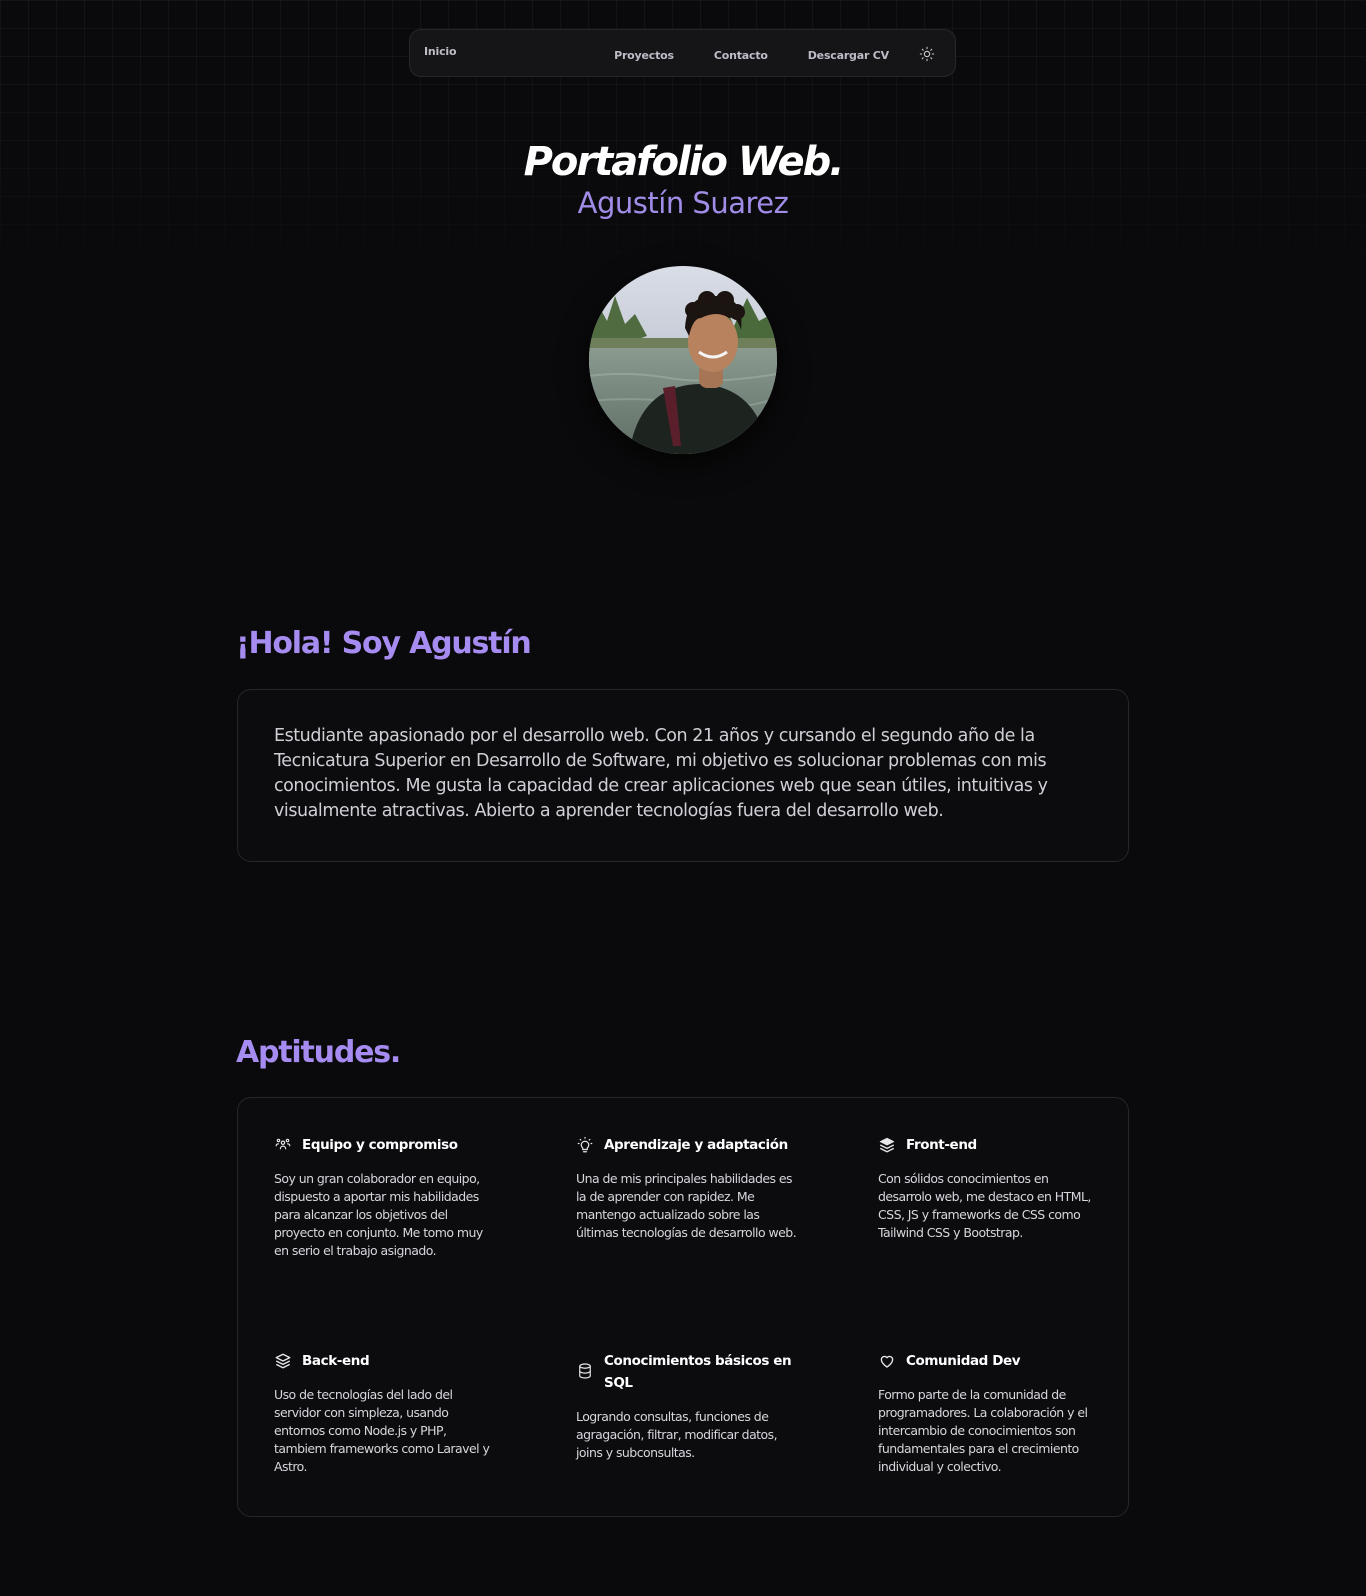  What do you see at coordinates (698, 1372) in the screenshot?
I see `skill-title: Conocimientos básicos en SQL` at bounding box center [698, 1372].